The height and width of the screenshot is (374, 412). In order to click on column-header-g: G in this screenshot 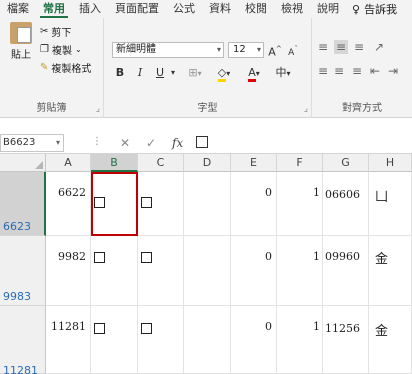, I will do `click(346, 163)`.